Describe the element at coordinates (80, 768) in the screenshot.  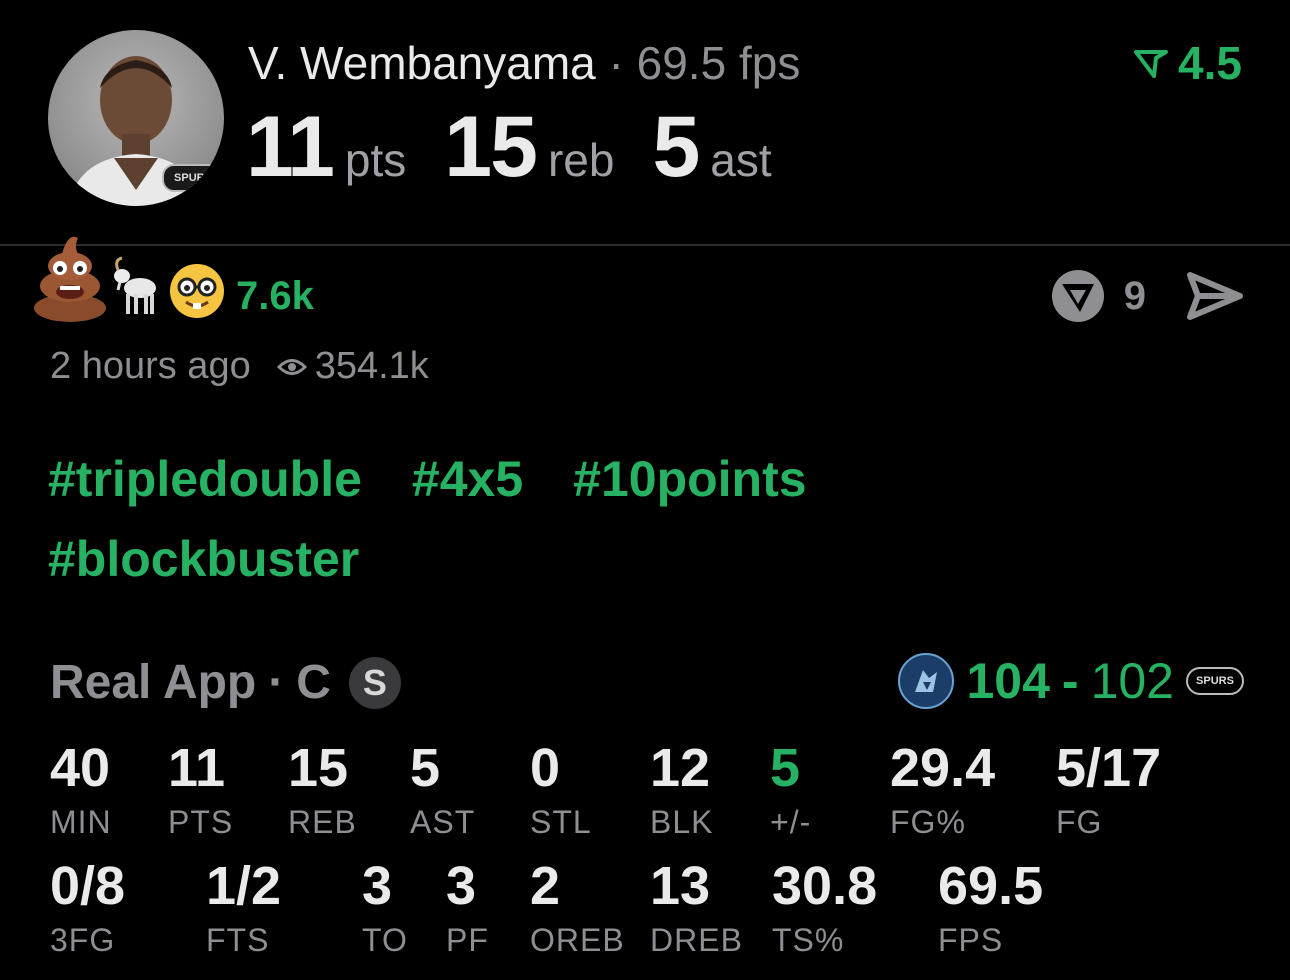
I see `stat-value: 40` at that location.